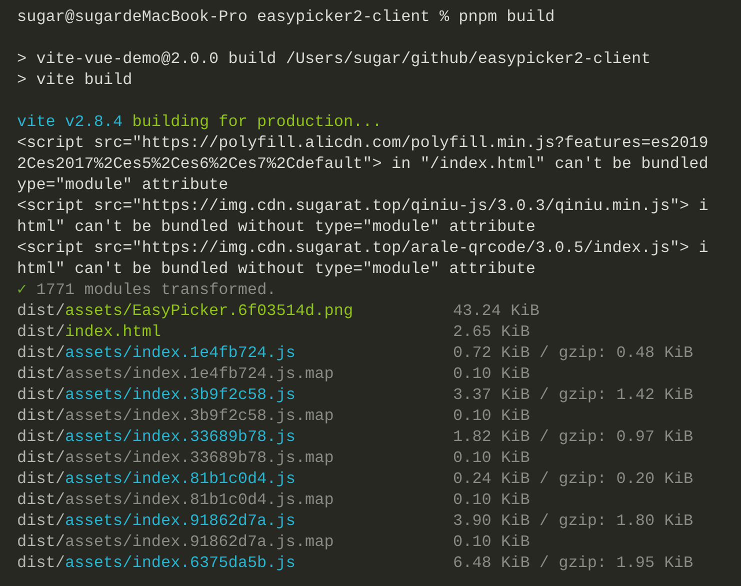 The image size is (741, 586). I want to click on output-line: > vite-vue-demo@2.0.0 build /Users/sugar/github/easypicker2-client, so click(334, 59).